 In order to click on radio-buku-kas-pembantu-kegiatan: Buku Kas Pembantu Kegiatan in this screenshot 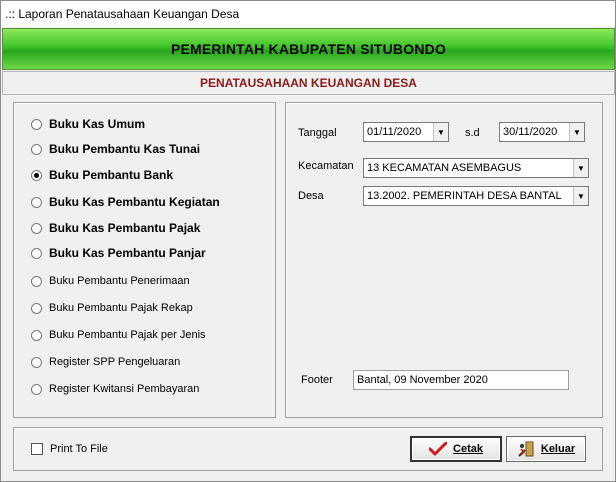, I will do `click(125, 202)`.